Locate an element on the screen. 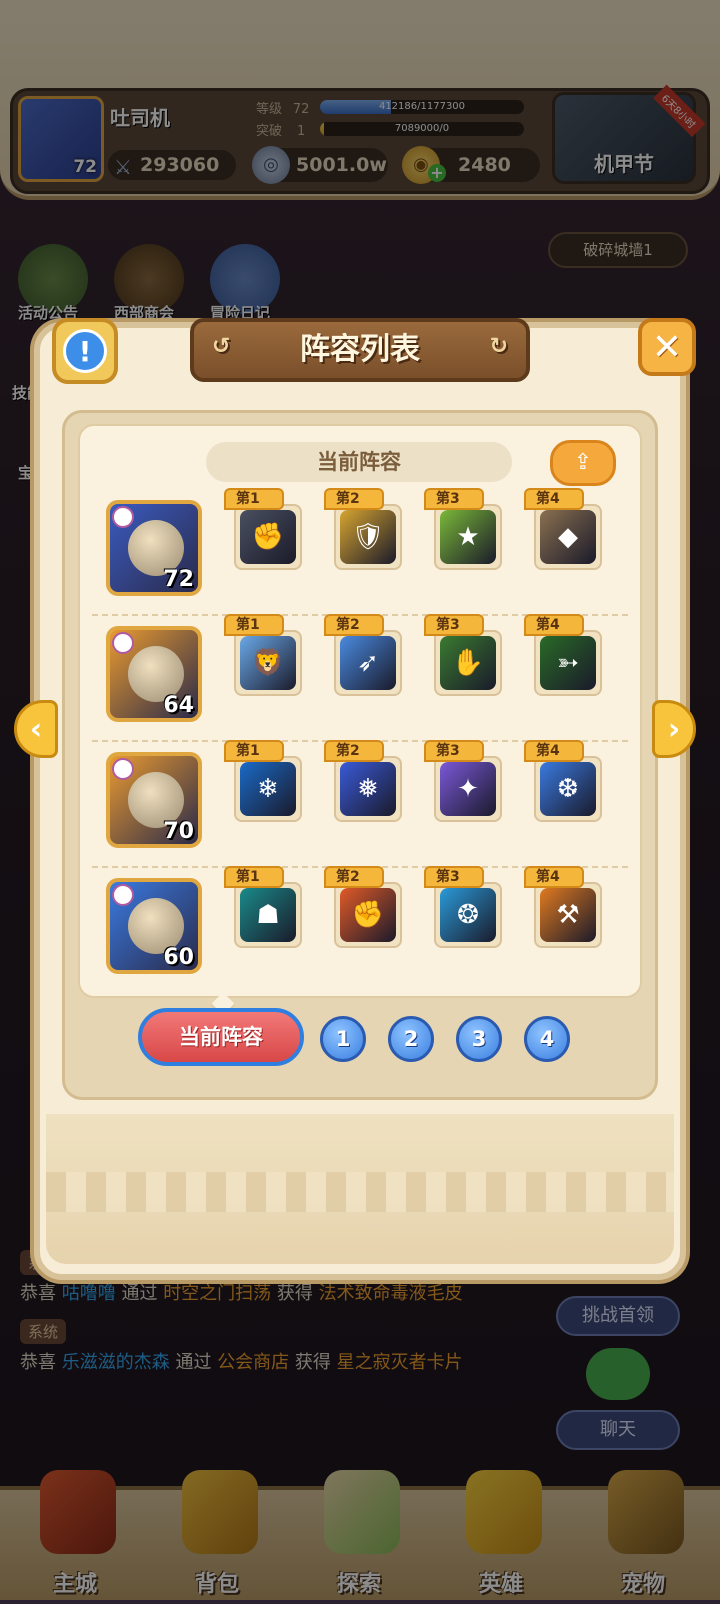 The width and height of the screenshot is (720, 1604). skill-icon: ★ is located at coordinates (468, 537).